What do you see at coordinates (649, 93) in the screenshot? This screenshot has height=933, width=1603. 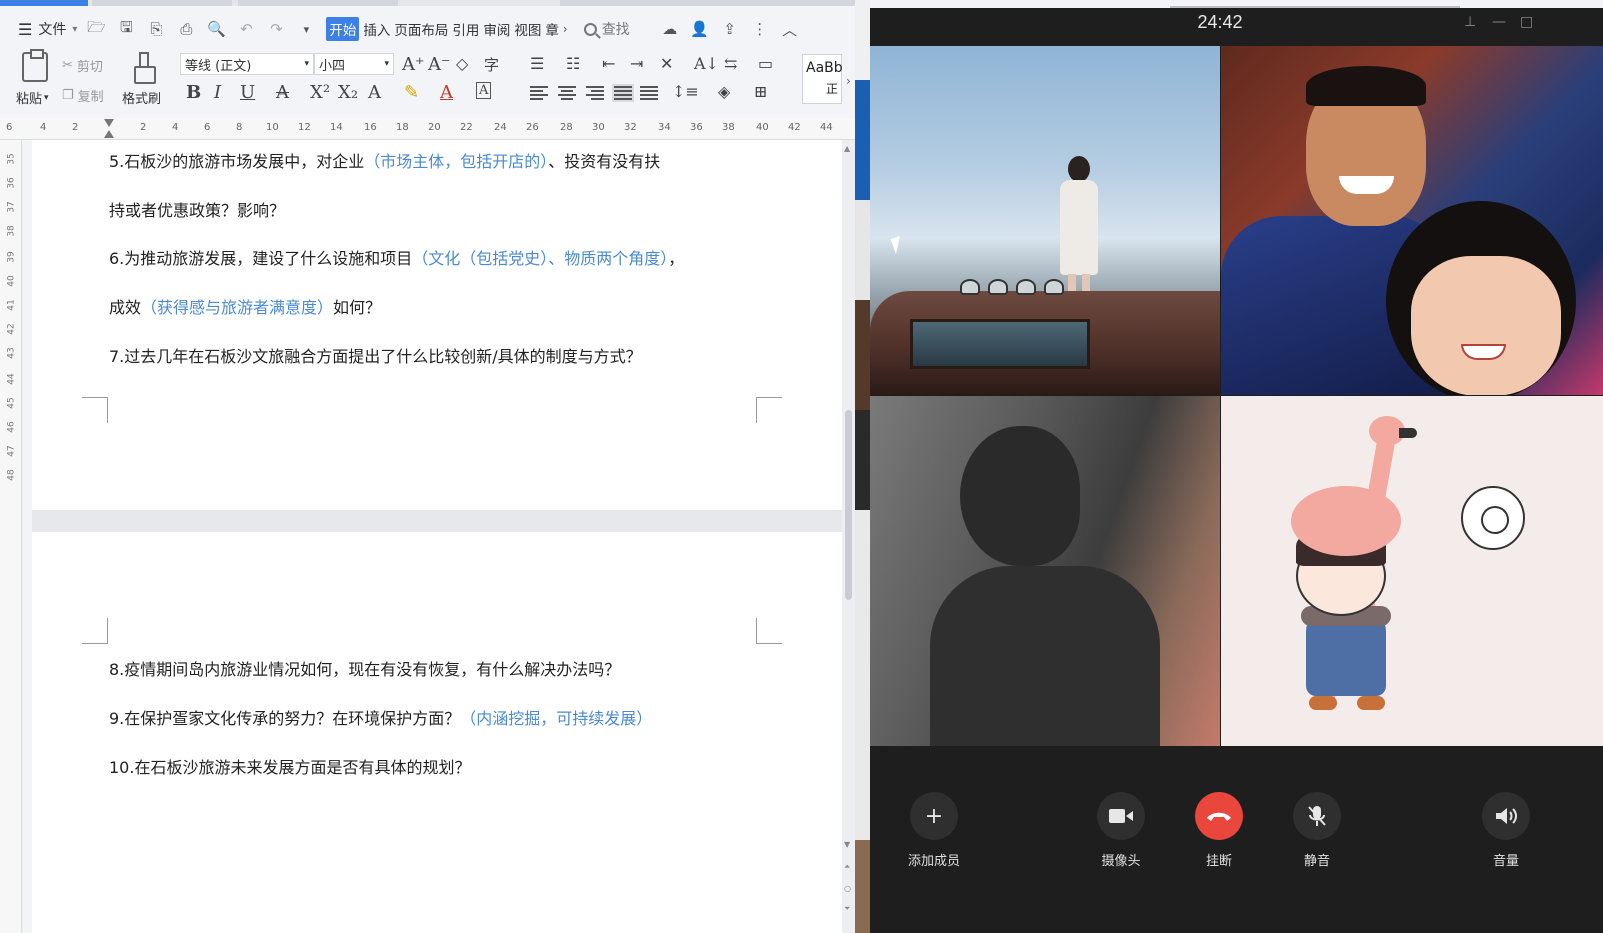 I see `distribute-icon` at bounding box center [649, 93].